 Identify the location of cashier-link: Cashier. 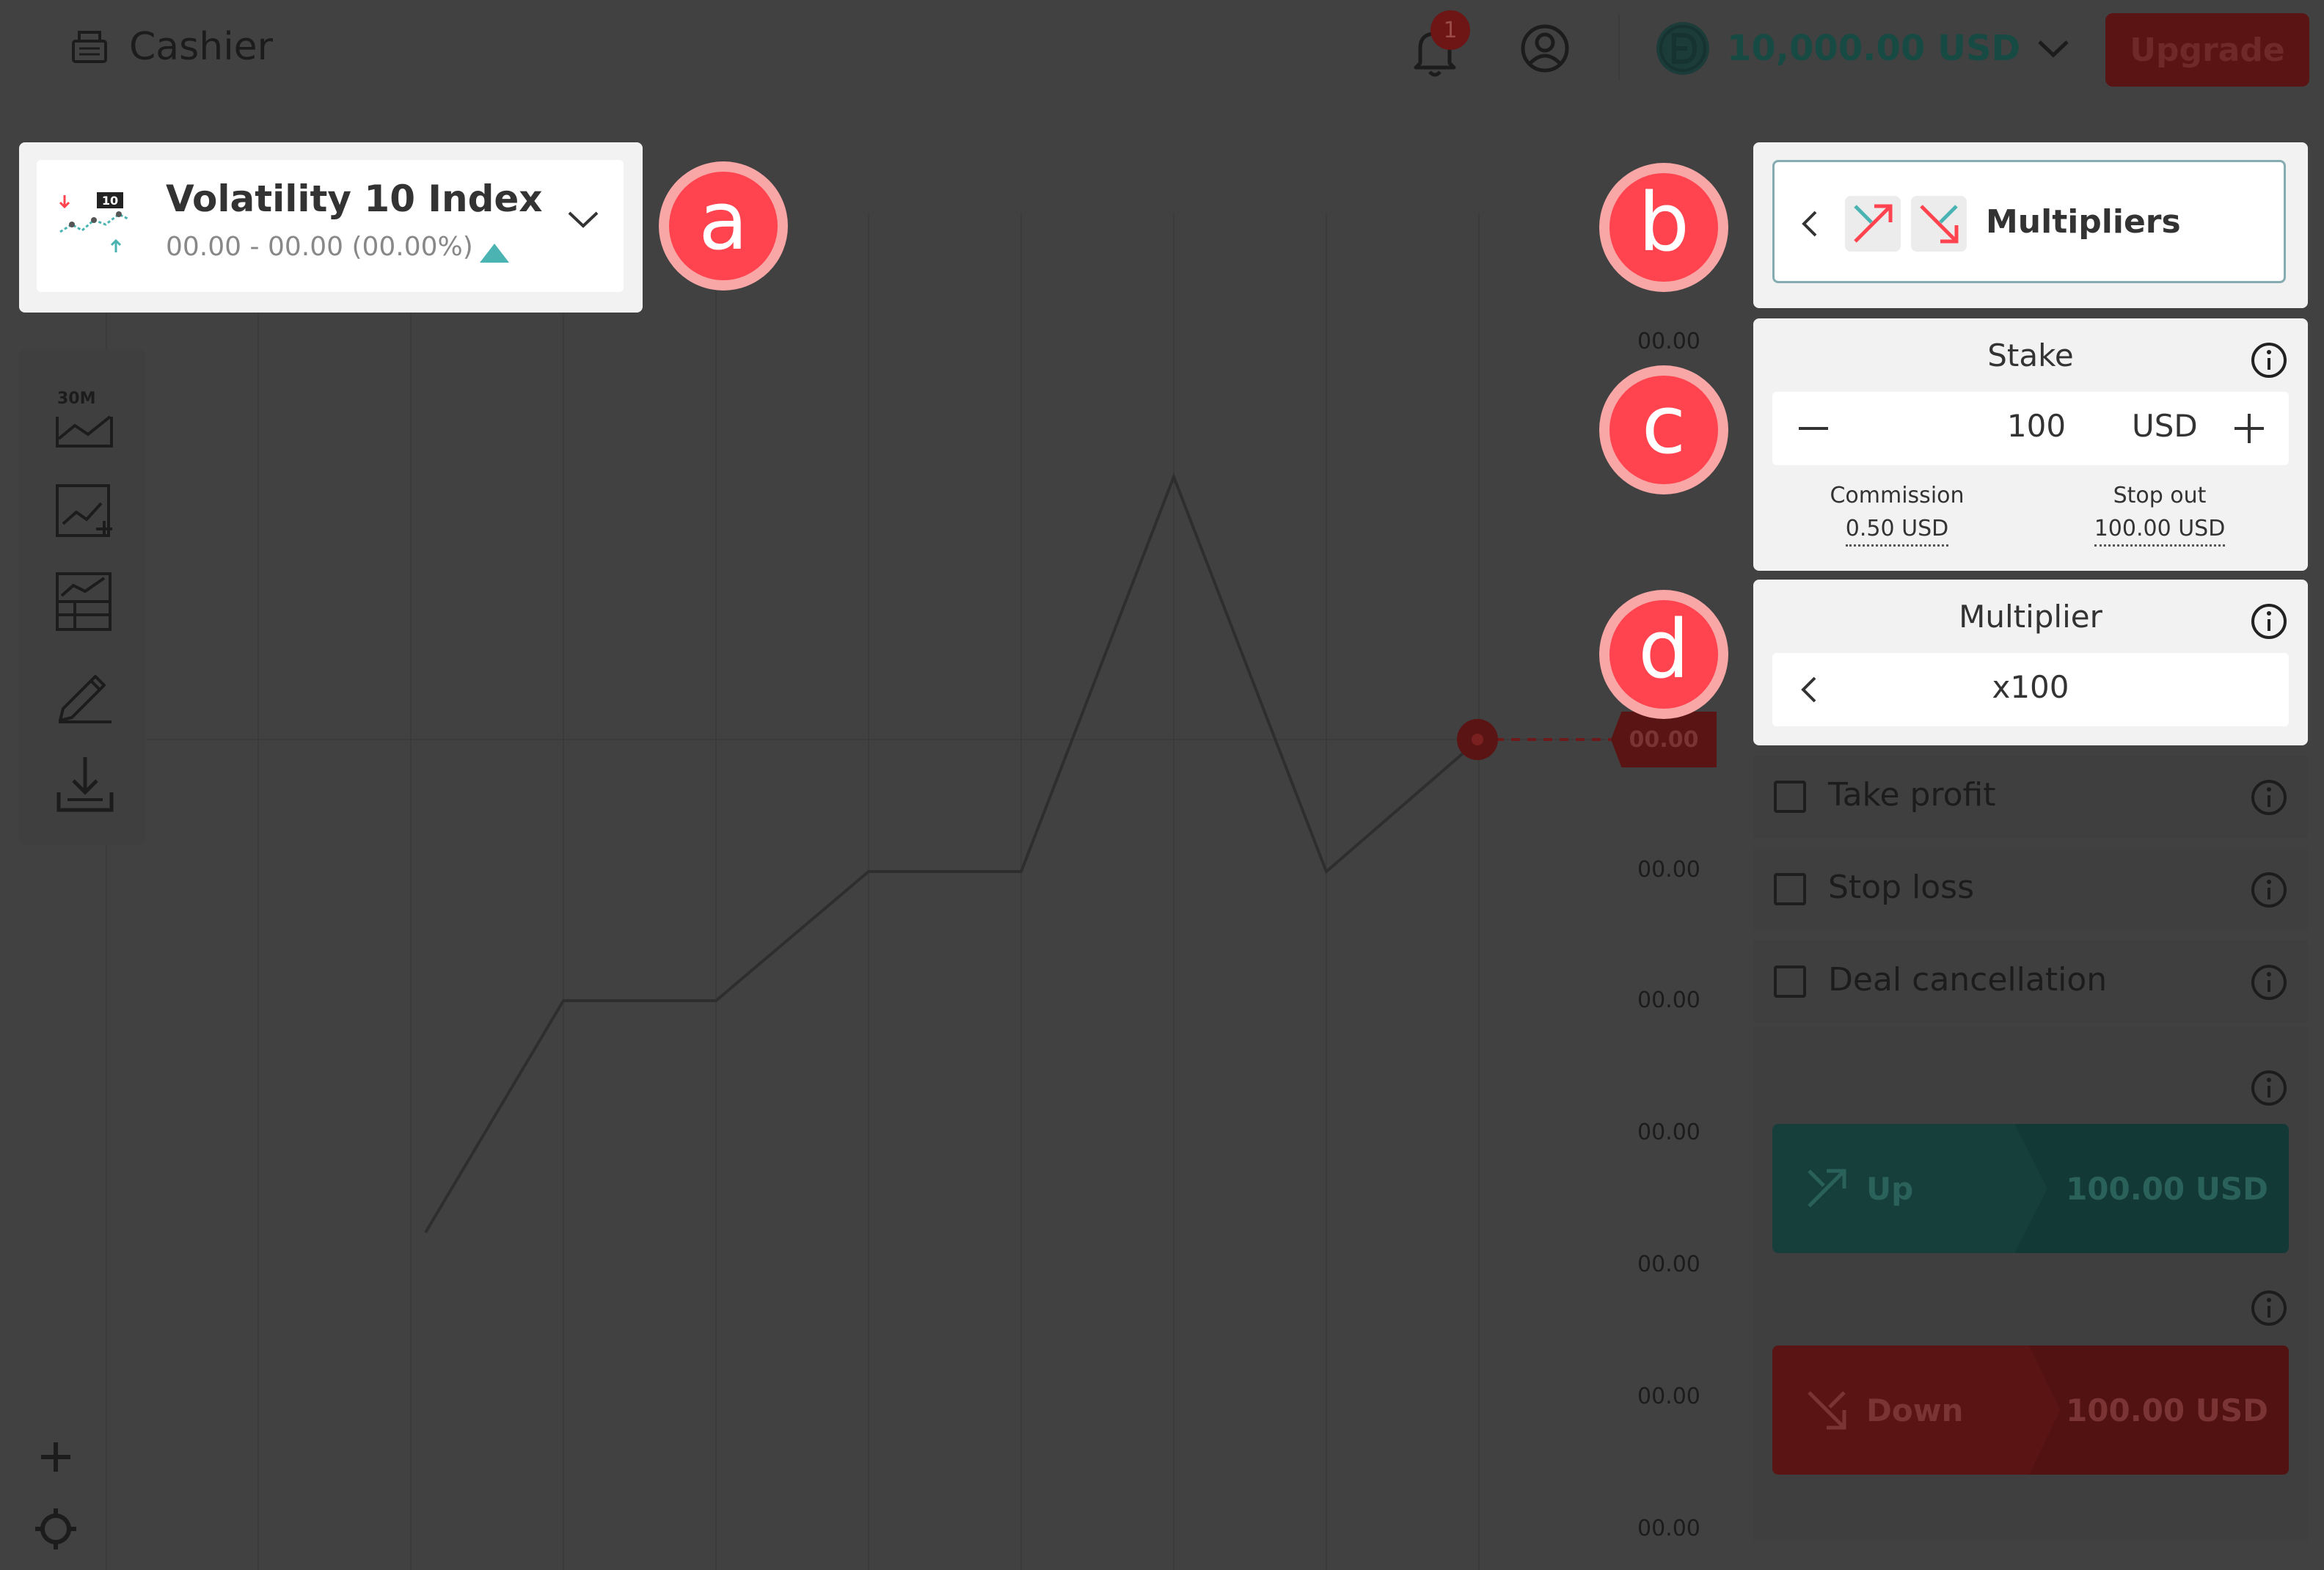
(171, 47).